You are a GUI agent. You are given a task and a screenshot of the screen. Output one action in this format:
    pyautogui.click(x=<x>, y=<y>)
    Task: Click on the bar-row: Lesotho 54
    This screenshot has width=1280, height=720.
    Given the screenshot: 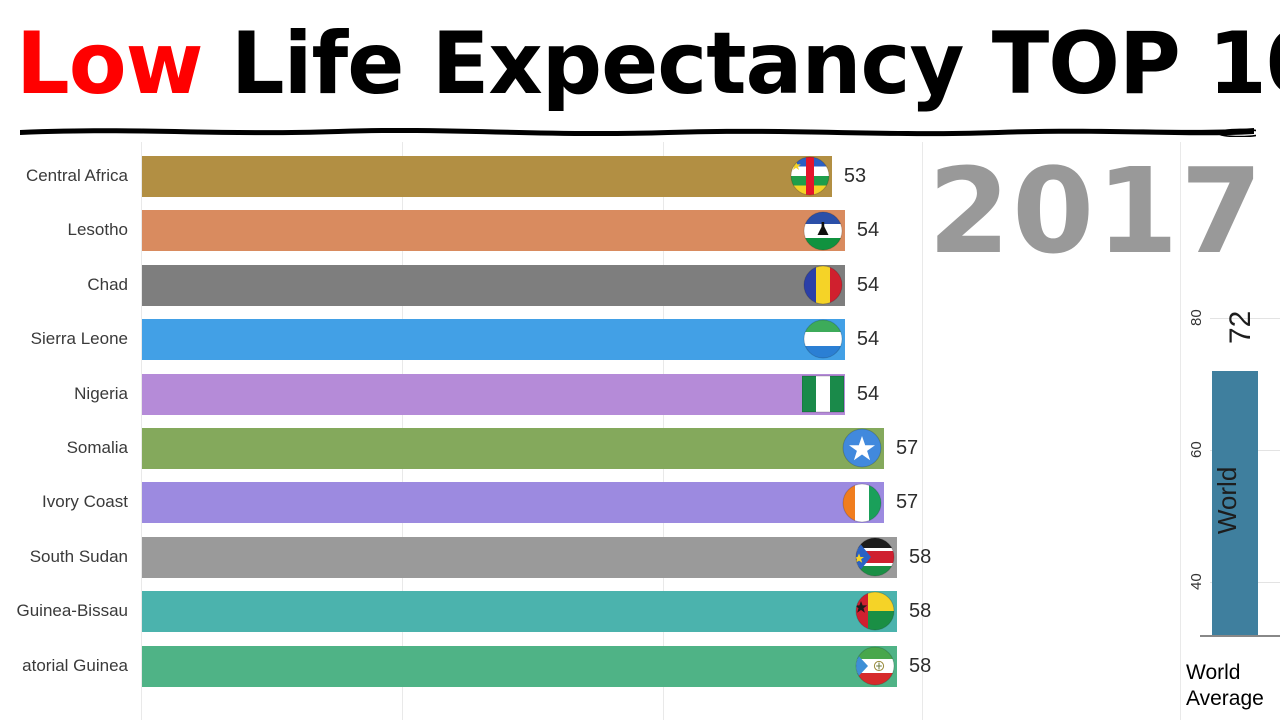 What is the action you would take?
    pyautogui.click(x=462, y=230)
    